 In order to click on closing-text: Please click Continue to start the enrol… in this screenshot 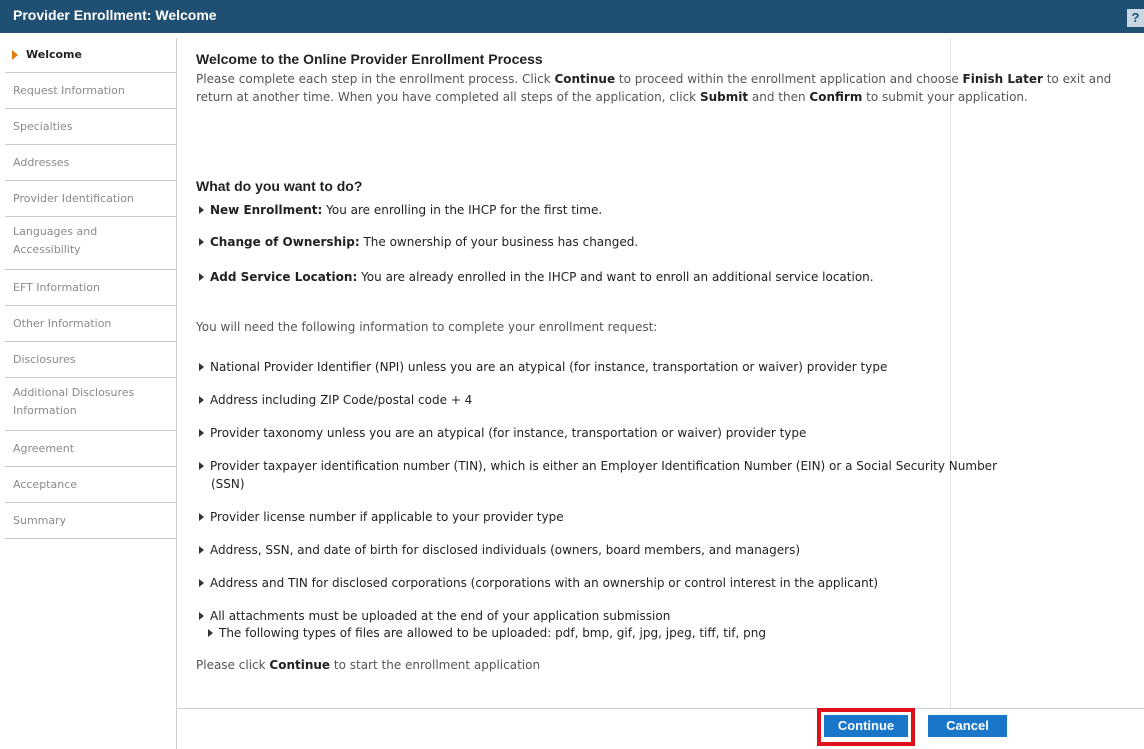, I will do `click(368, 665)`.